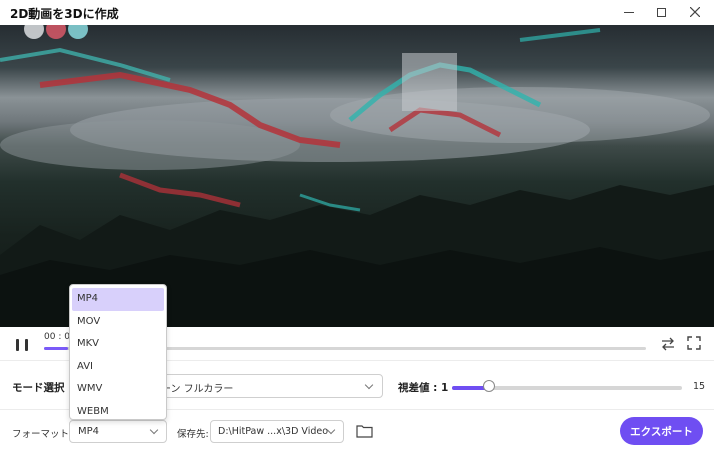 The image size is (714, 450). Describe the element at coordinates (118, 431) in the screenshot. I see `format-select: MP4` at that location.